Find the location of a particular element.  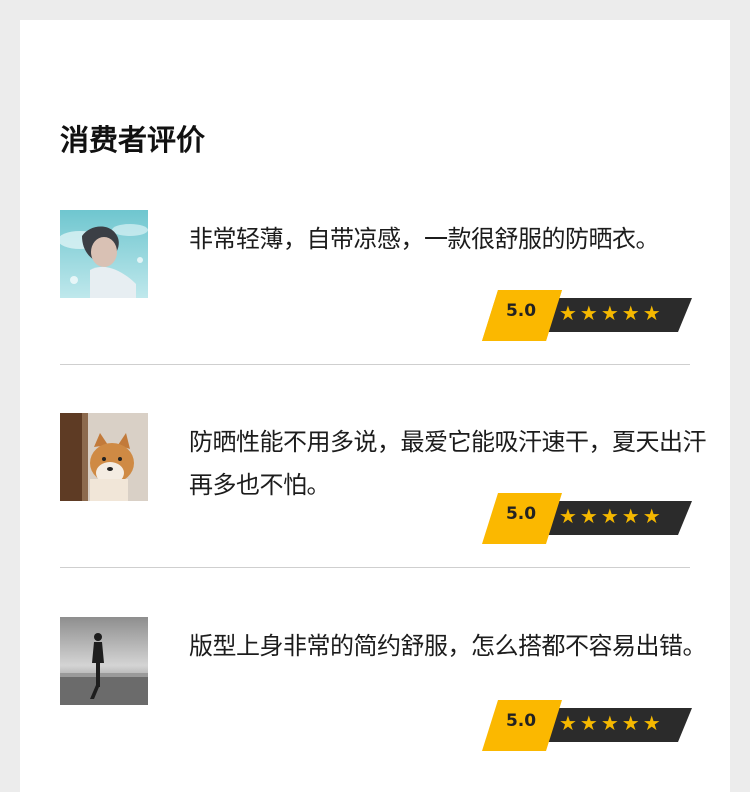

review-item: 非常轻薄，自带凉感，一款很舒服的防晒衣。 5.0 ★★★★★ is located at coordinates (376, 275).